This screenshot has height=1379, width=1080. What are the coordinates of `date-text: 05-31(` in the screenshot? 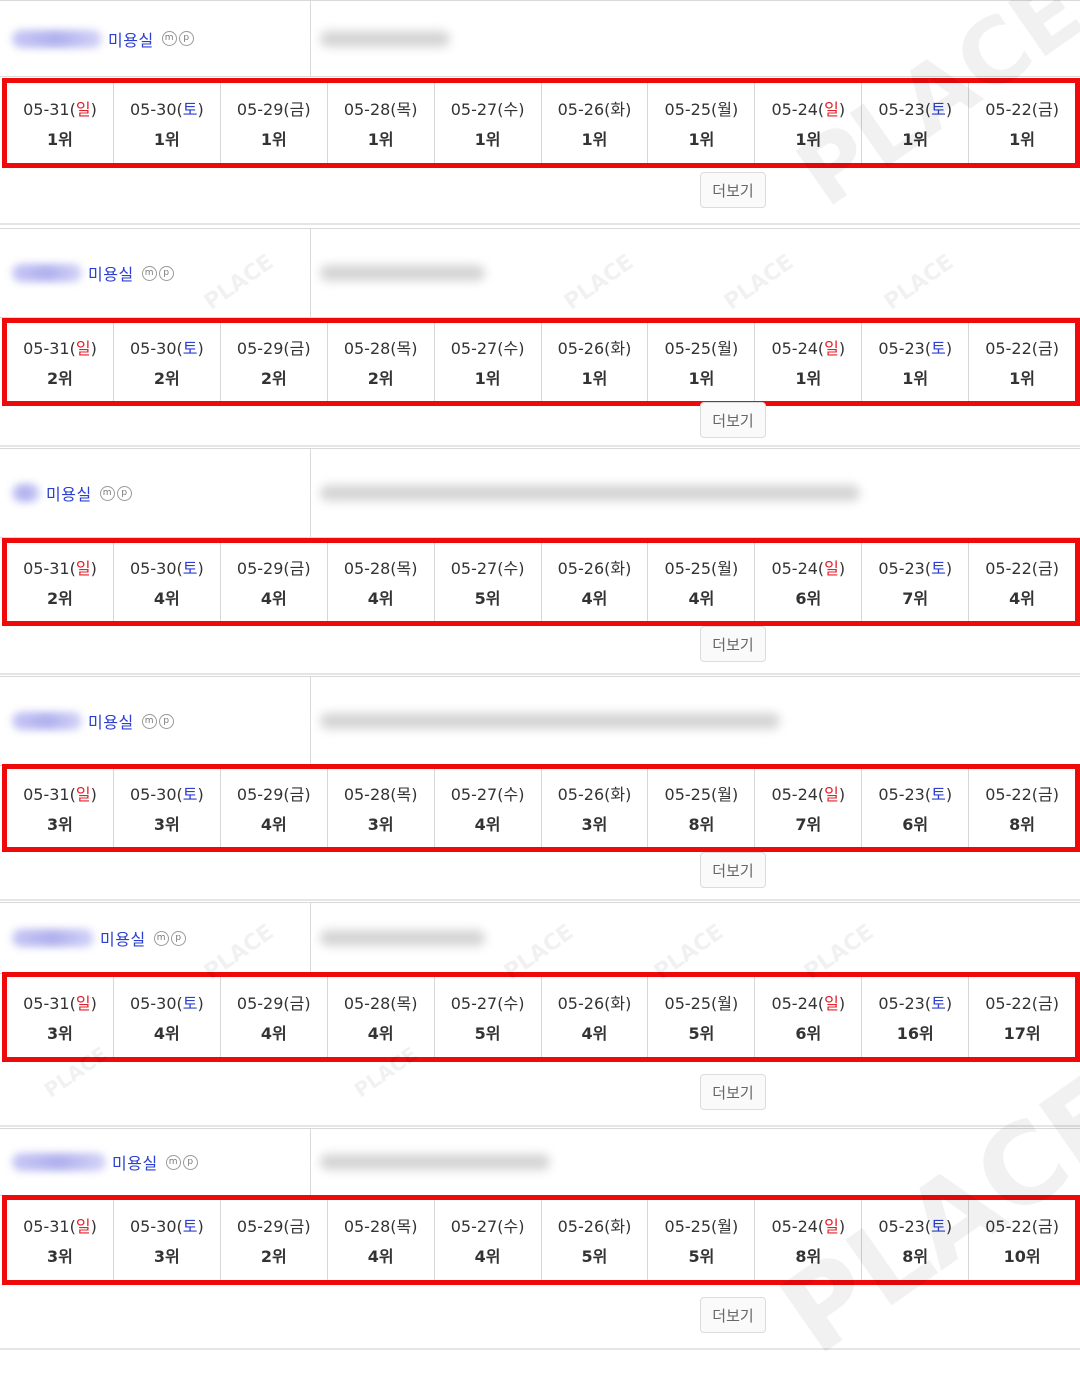 It's located at (49, 1226).